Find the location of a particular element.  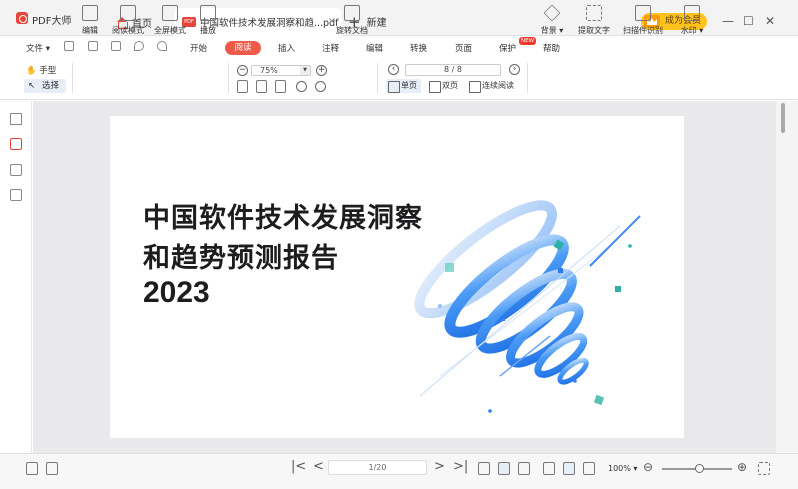

new-badge: NEW is located at coordinates (528, 41).